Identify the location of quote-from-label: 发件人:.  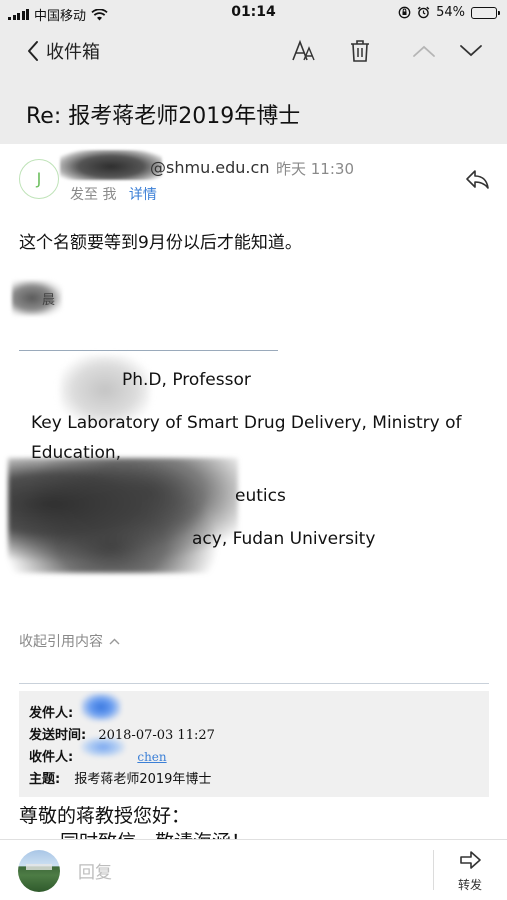
(51, 713).